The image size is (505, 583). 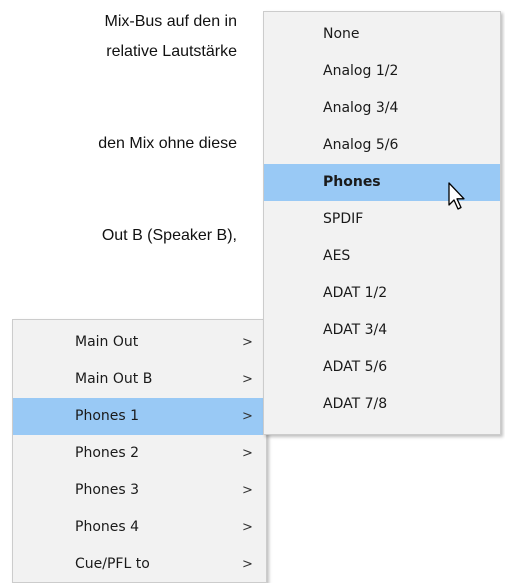 I want to click on document-text-line: Mix-Bus auf den in, so click(x=170, y=21).